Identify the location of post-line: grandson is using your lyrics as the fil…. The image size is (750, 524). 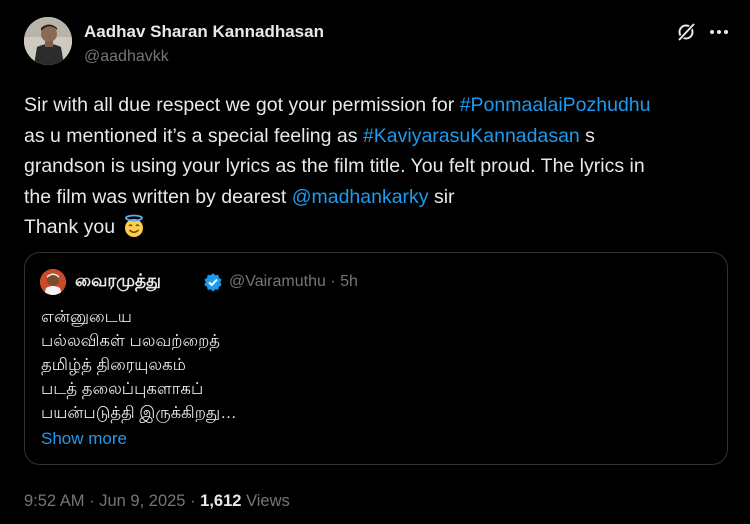
(376, 166).